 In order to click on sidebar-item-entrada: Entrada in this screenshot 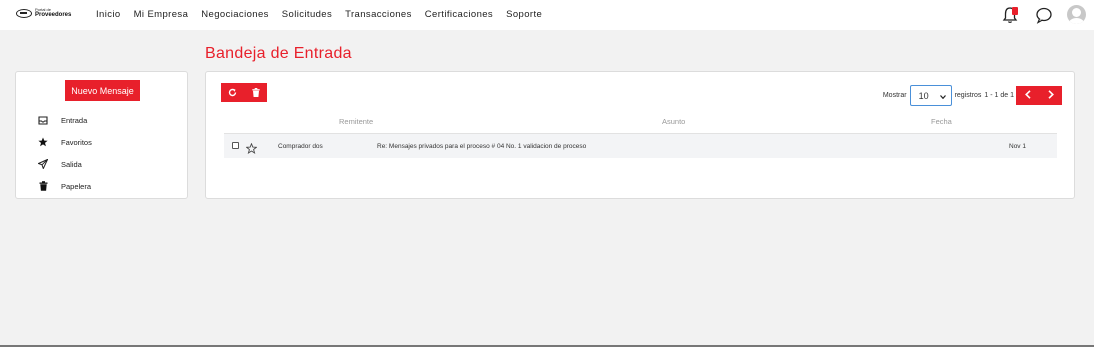, I will do `click(62, 120)`.